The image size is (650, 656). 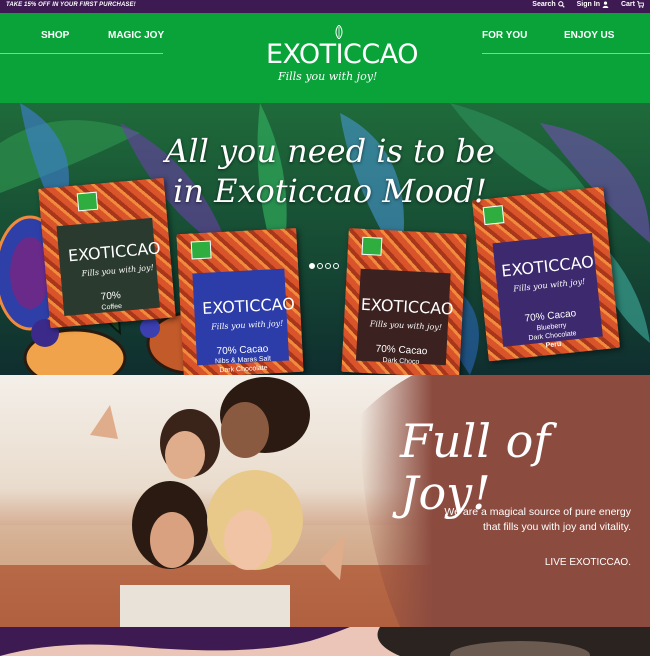 I want to click on nav-enjoy-us: ENJOY US, so click(x=589, y=35).